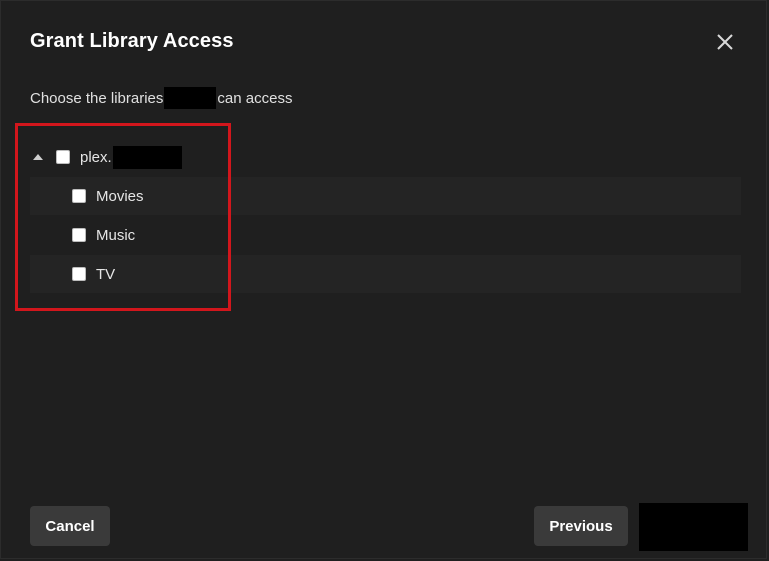  I want to click on dialog-title: Grant Library Access, so click(132, 41).